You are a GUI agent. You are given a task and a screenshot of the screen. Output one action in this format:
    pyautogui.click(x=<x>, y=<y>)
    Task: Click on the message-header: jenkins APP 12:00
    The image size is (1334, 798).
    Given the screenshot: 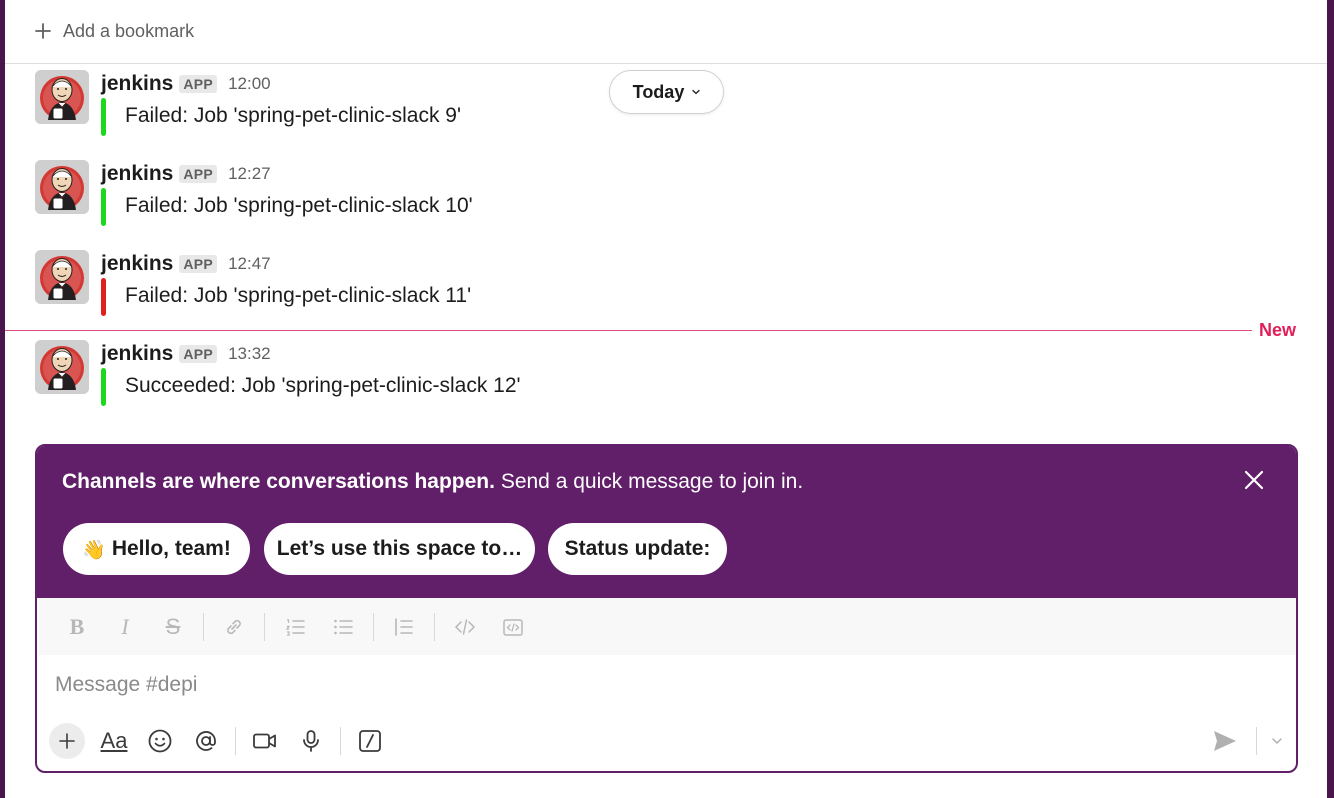 What is the action you would take?
    pyautogui.click(x=186, y=84)
    